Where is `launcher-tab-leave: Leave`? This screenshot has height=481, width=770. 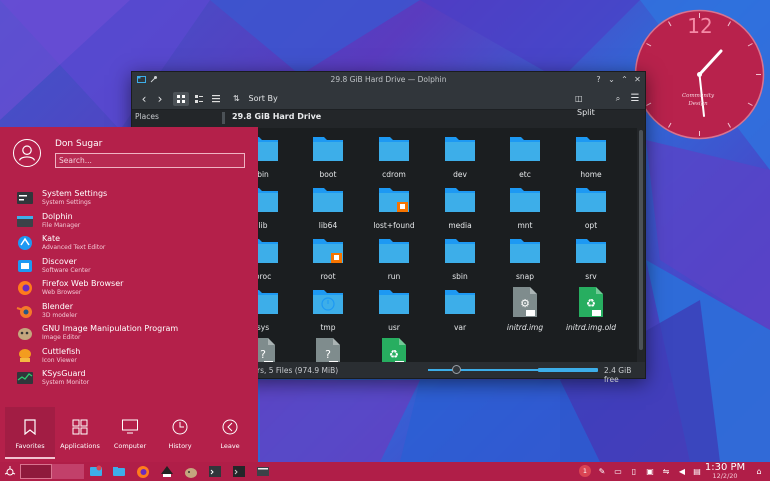
launcher-tab-leave: Leave is located at coordinates (230, 433).